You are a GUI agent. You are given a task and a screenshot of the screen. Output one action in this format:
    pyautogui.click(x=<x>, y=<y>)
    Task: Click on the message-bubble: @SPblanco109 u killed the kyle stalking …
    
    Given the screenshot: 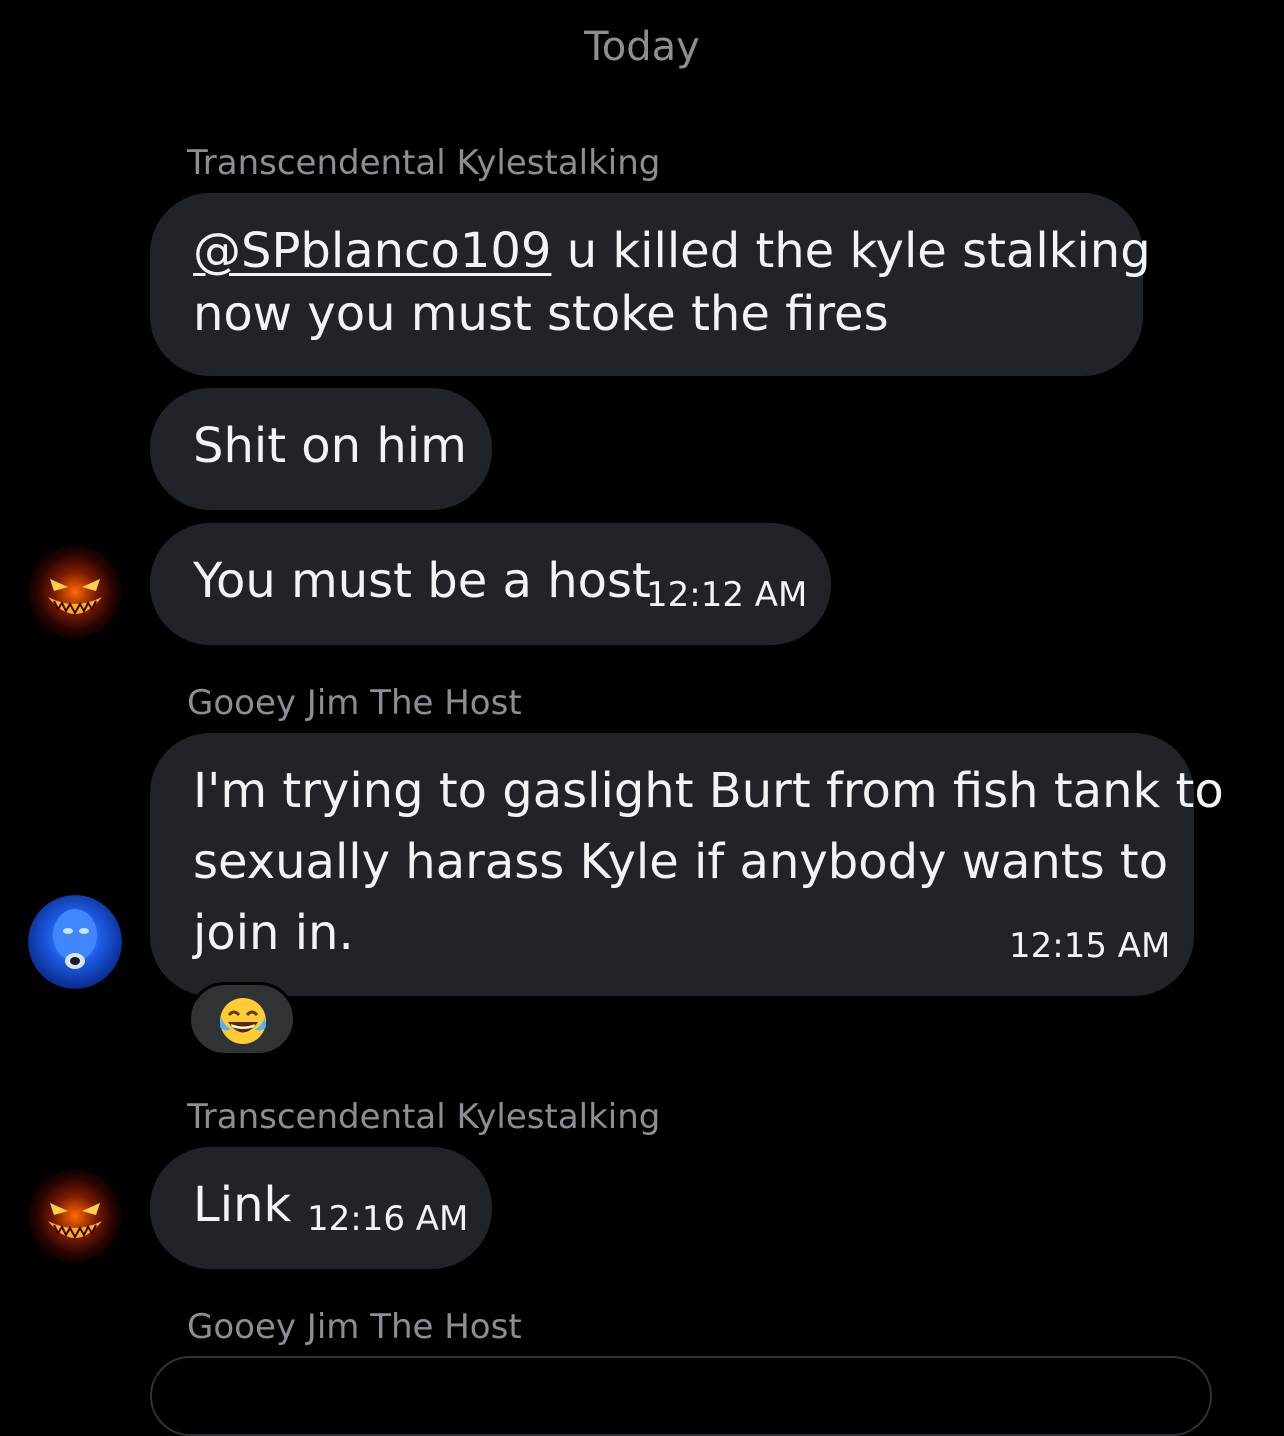 What is the action you would take?
    pyautogui.click(x=650, y=284)
    